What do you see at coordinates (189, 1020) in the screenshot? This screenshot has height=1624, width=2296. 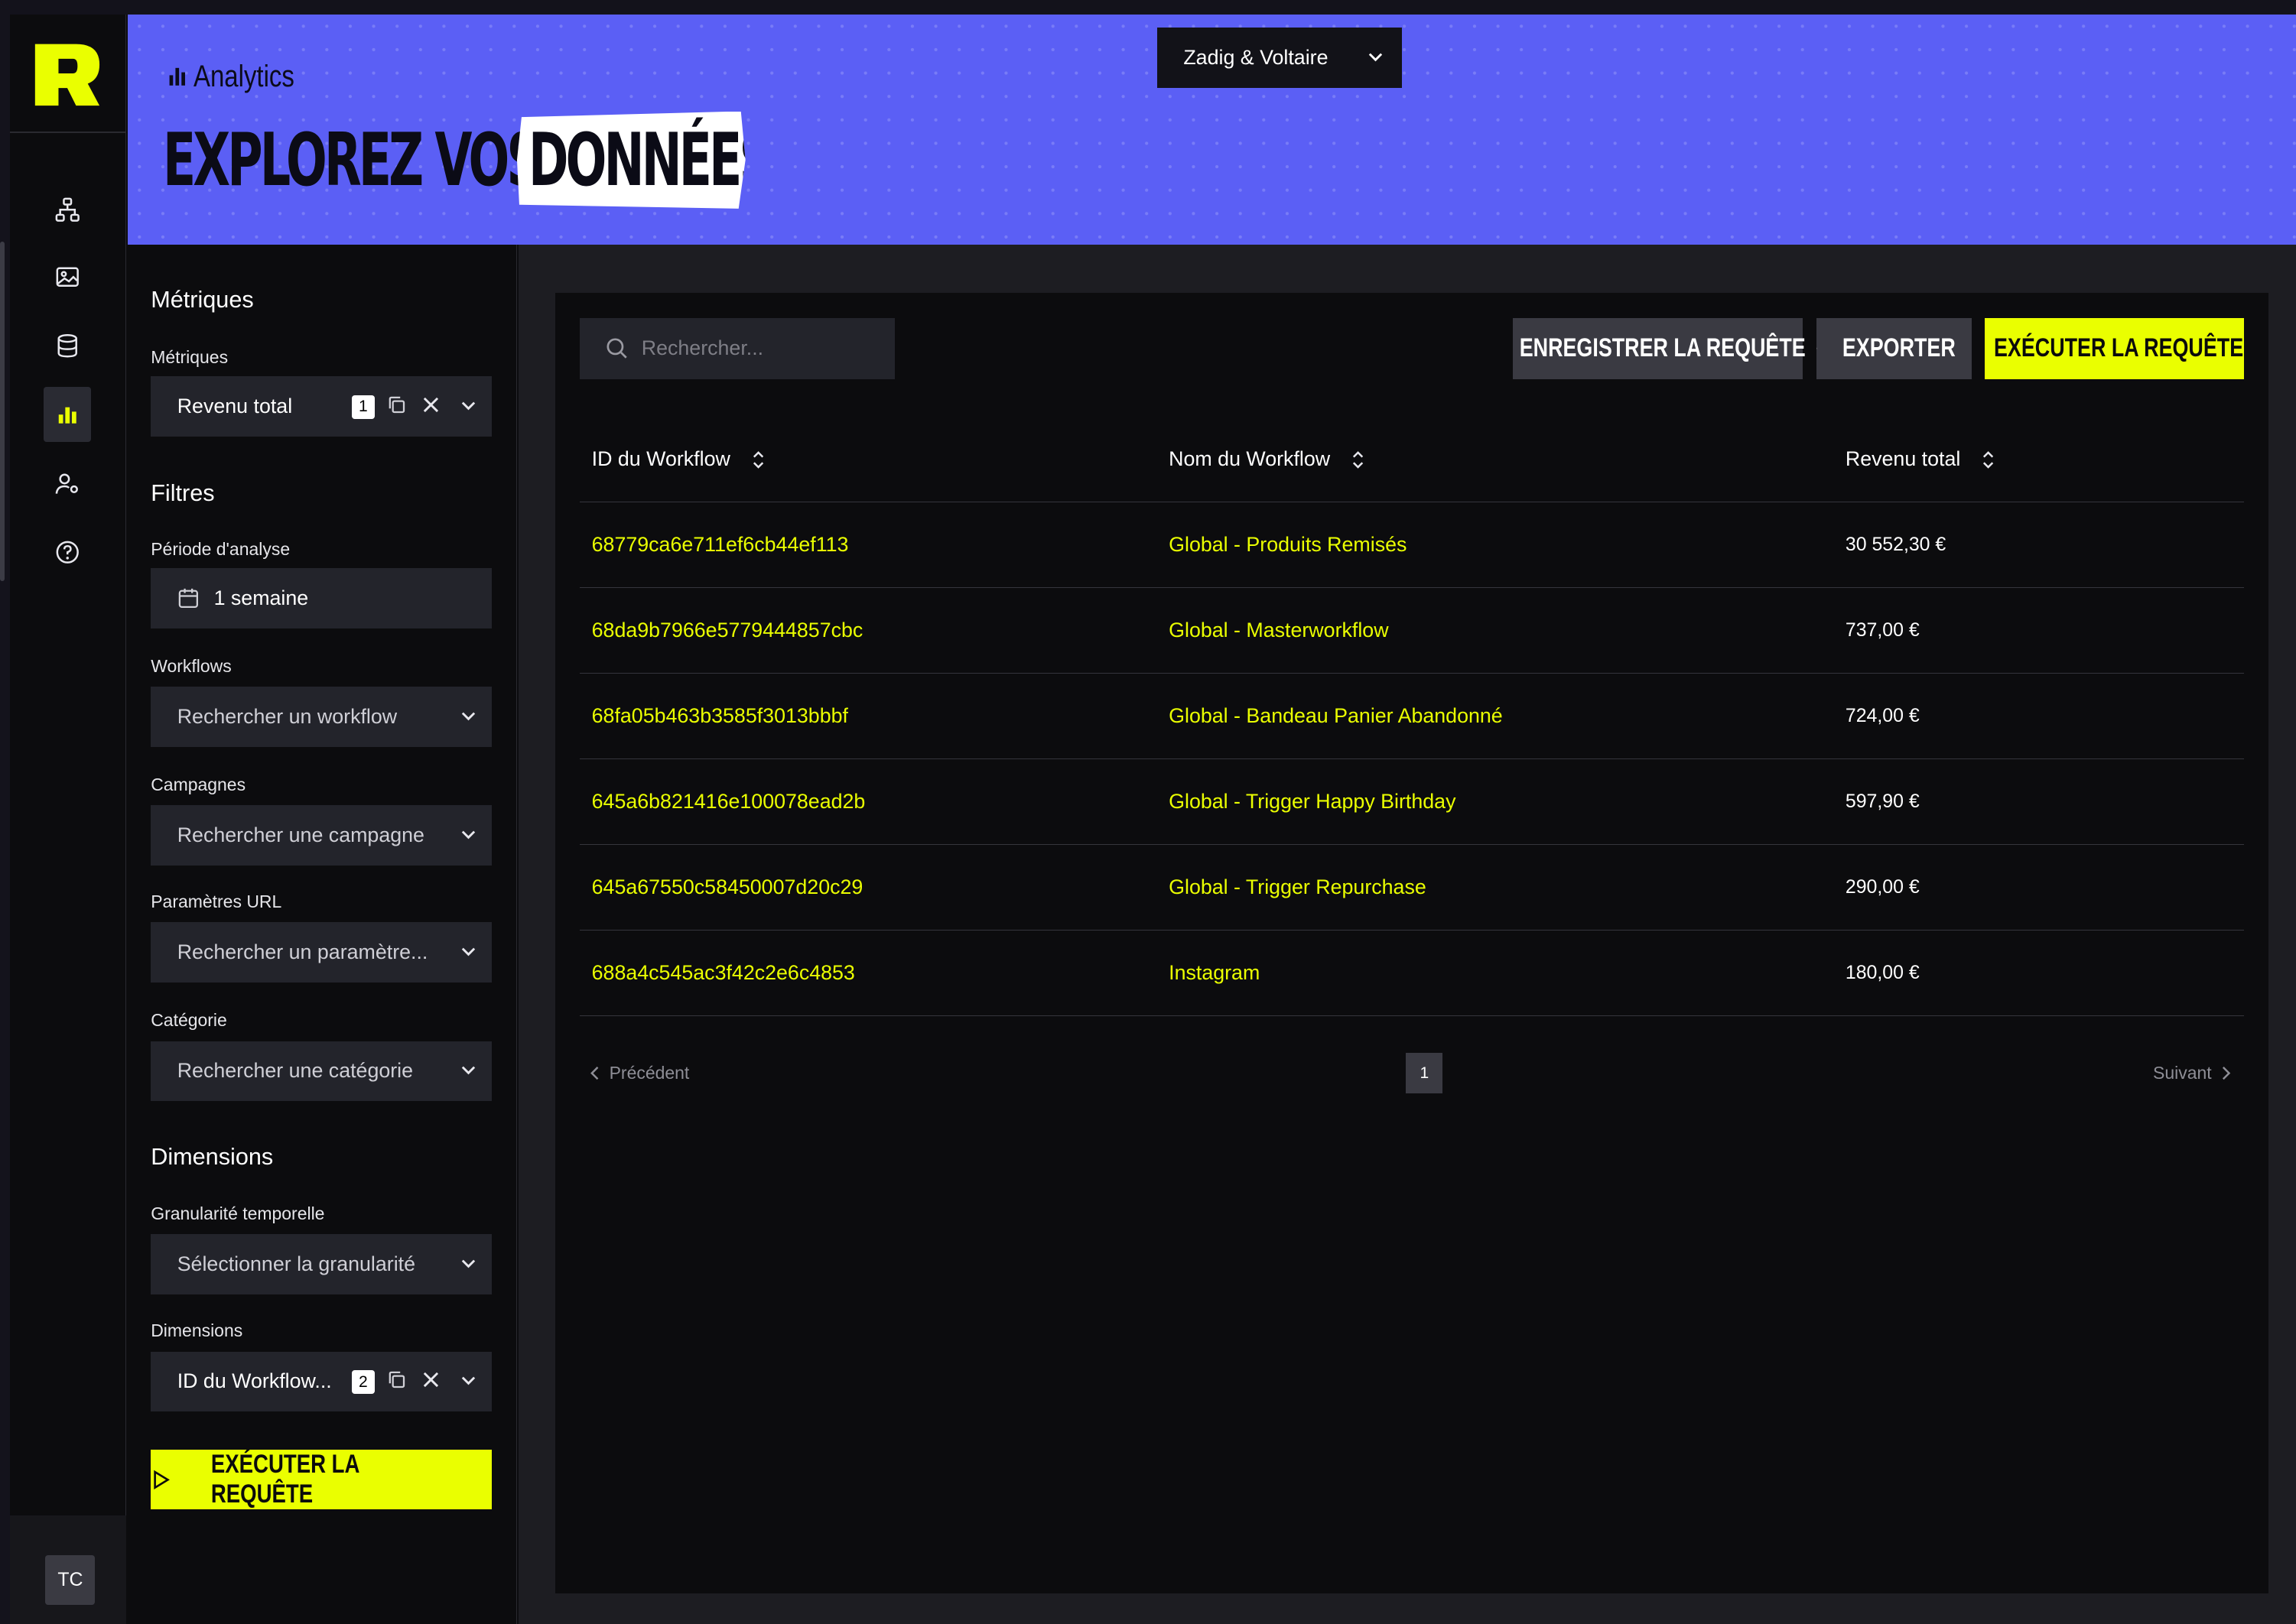 I see `category-label: Catégorie` at bounding box center [189, 1020].